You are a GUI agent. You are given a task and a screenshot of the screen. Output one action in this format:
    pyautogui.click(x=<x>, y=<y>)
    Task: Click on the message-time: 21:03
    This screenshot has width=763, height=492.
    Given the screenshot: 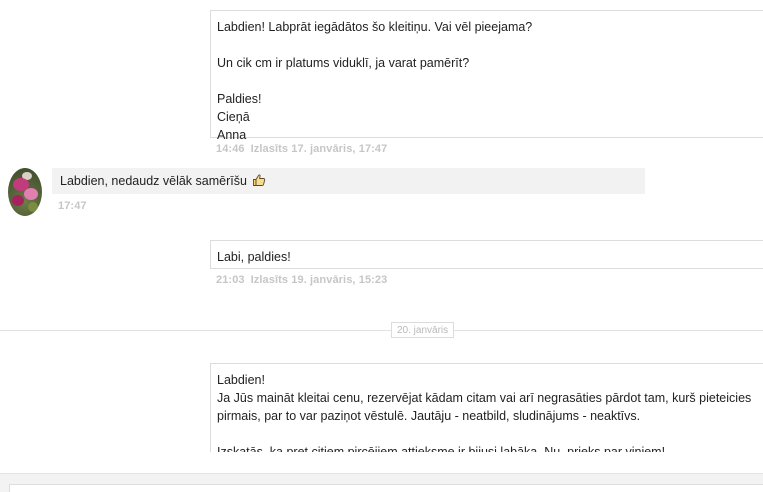 What is the action you would take?
    pyautogui.click(x=230, y=280)
    